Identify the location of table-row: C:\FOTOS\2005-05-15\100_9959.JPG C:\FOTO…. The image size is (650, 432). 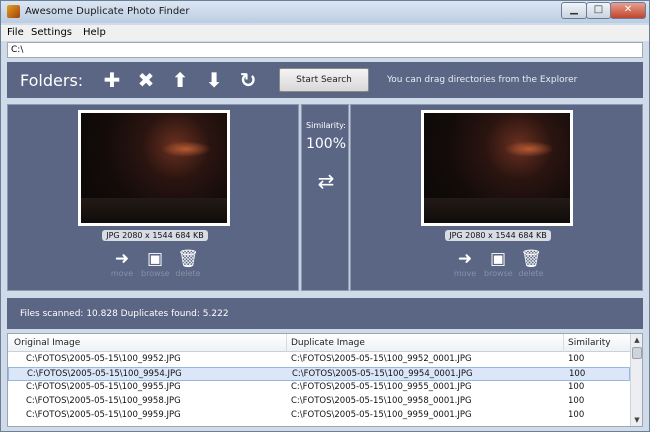
(319, 416).